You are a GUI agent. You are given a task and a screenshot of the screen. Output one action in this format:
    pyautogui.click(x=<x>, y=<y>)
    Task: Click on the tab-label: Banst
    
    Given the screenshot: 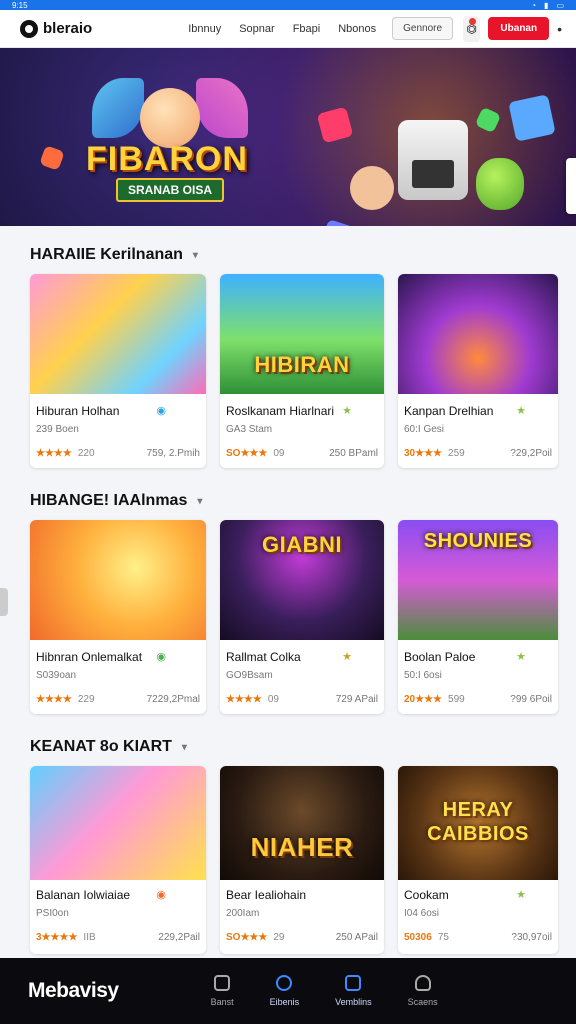 What is the action you would take?
    pyautogui.click(x=222, y=1002)
    